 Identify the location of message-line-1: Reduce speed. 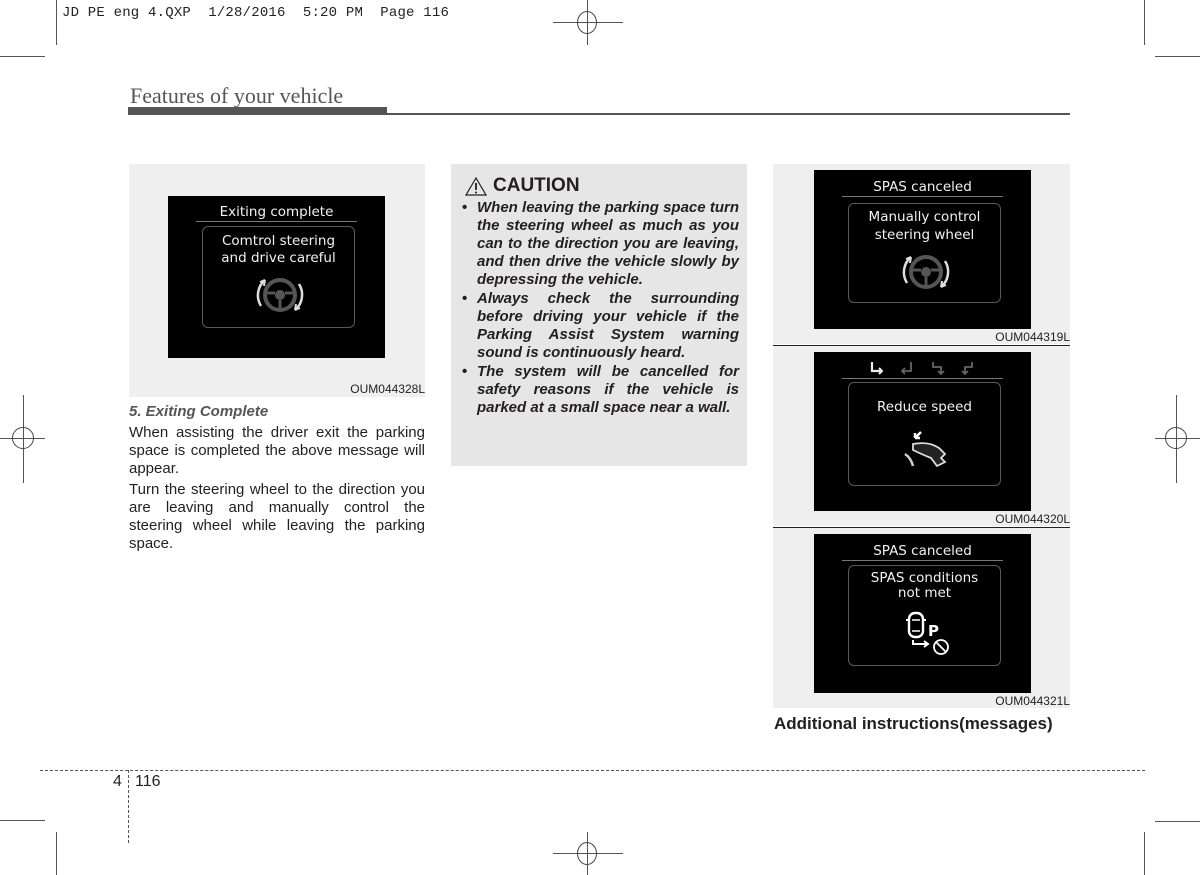
(924, 407).